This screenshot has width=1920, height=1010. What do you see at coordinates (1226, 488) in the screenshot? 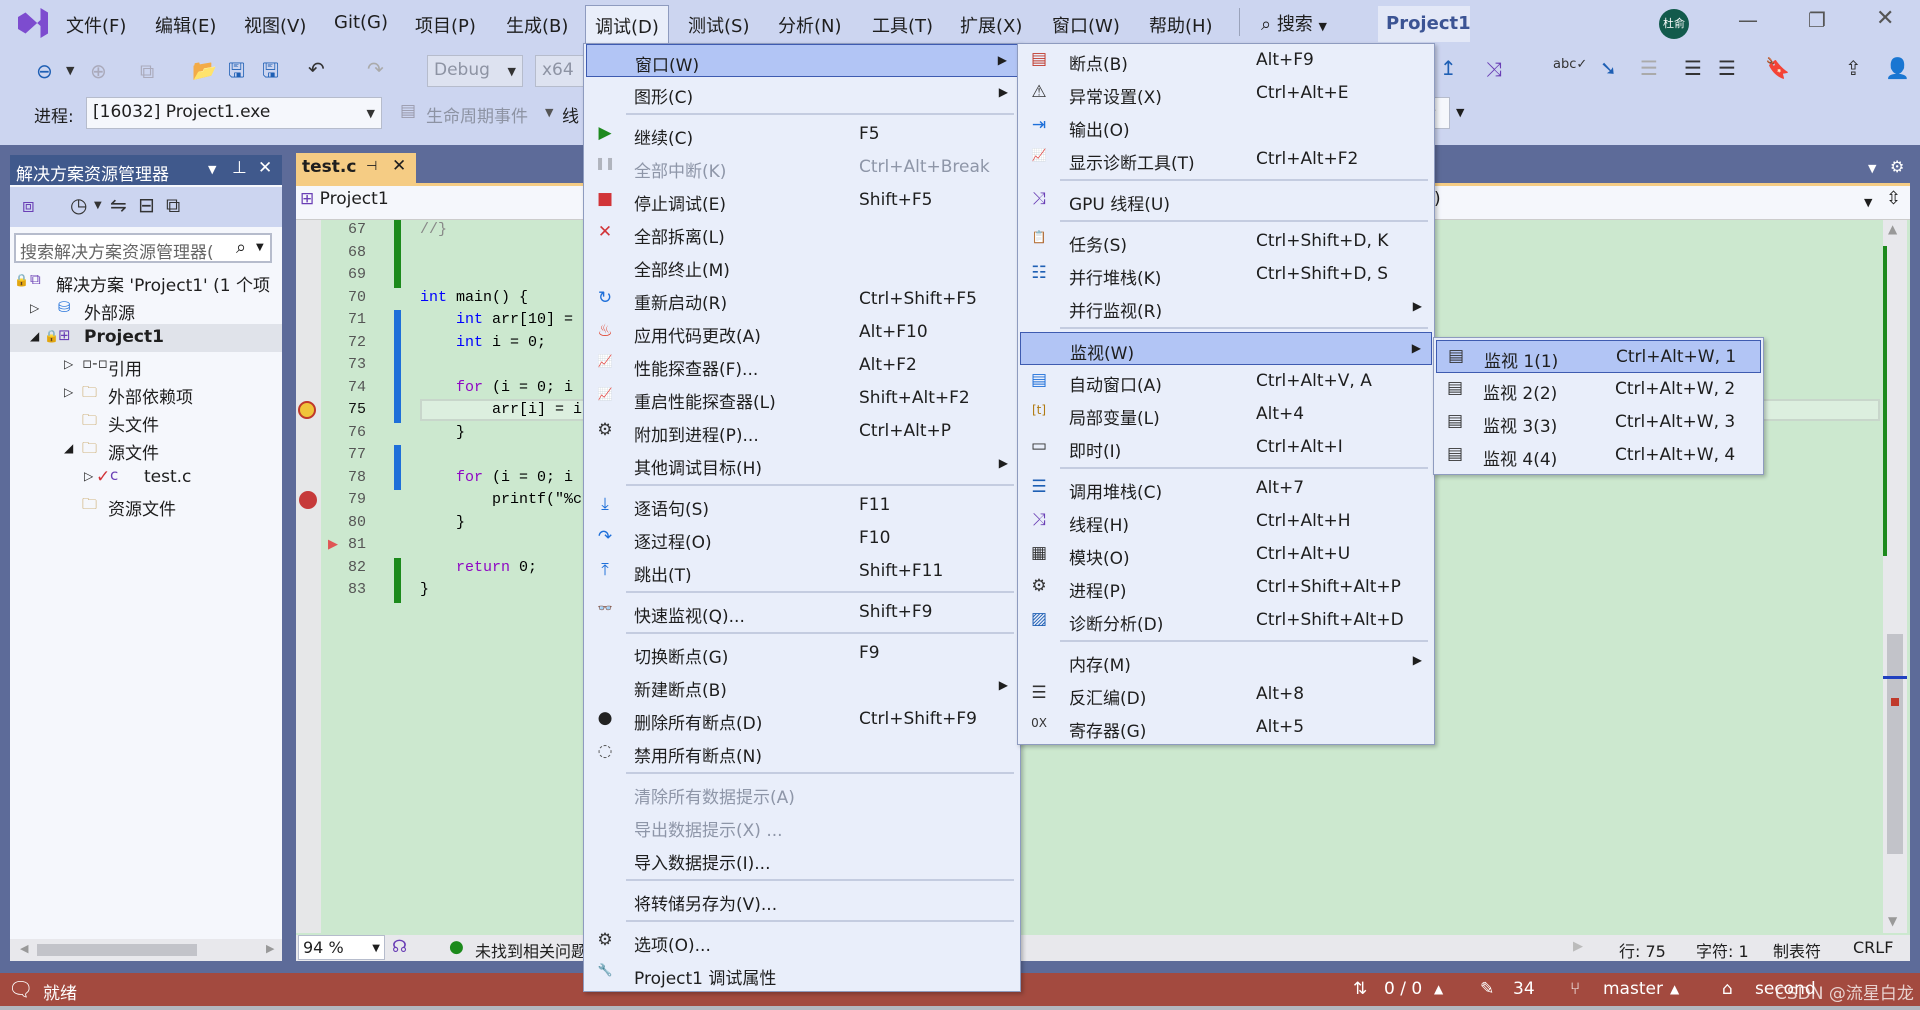
I see `menu-item: ☰ 调用堆栈(C) Alt+7` at bounding box center [1226, 488].